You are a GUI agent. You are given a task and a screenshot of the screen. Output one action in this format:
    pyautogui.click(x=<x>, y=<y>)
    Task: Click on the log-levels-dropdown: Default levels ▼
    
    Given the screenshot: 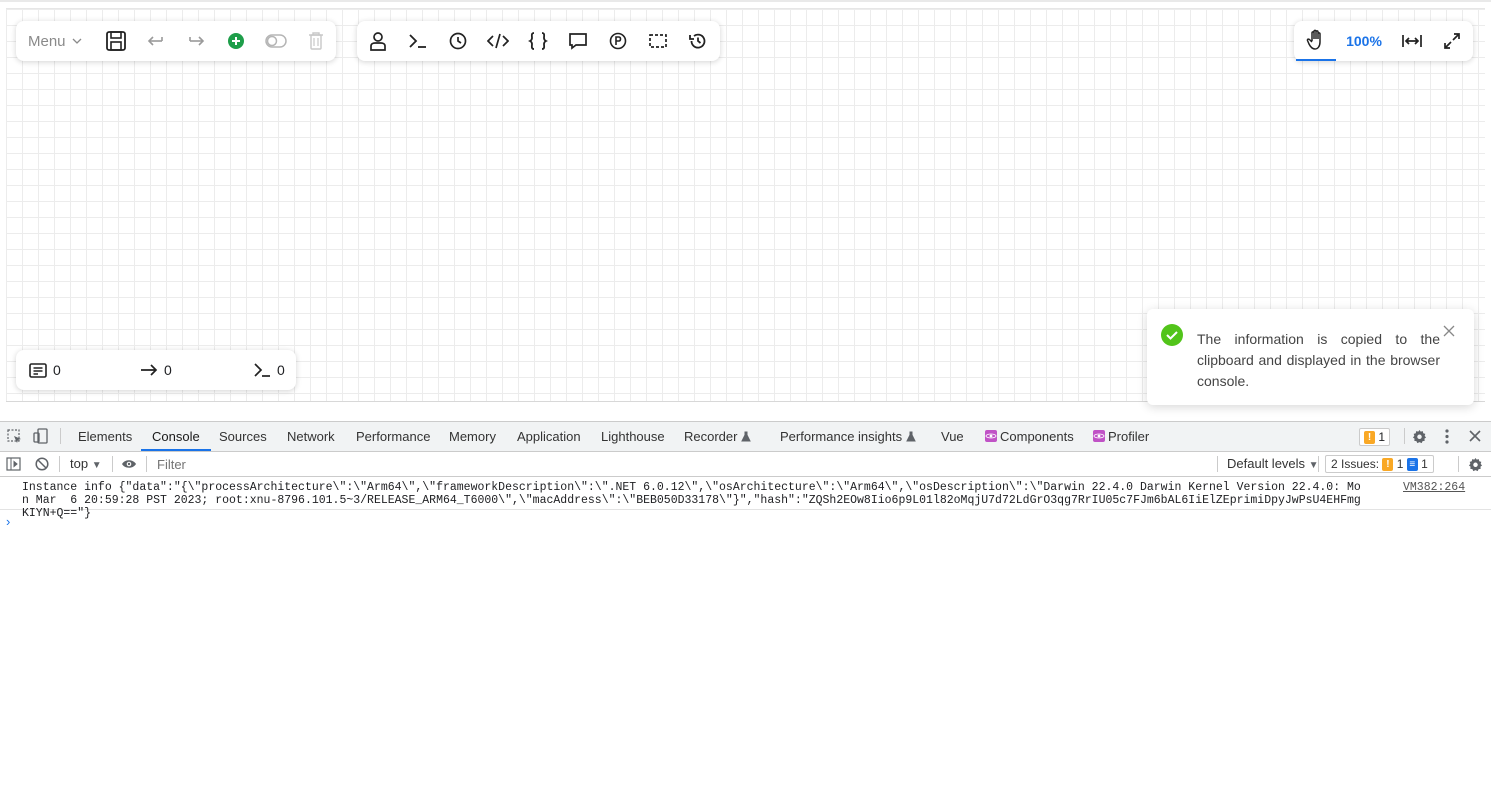 What is the action you would take?
    pyautogui.click(x=1273, y=464)
    